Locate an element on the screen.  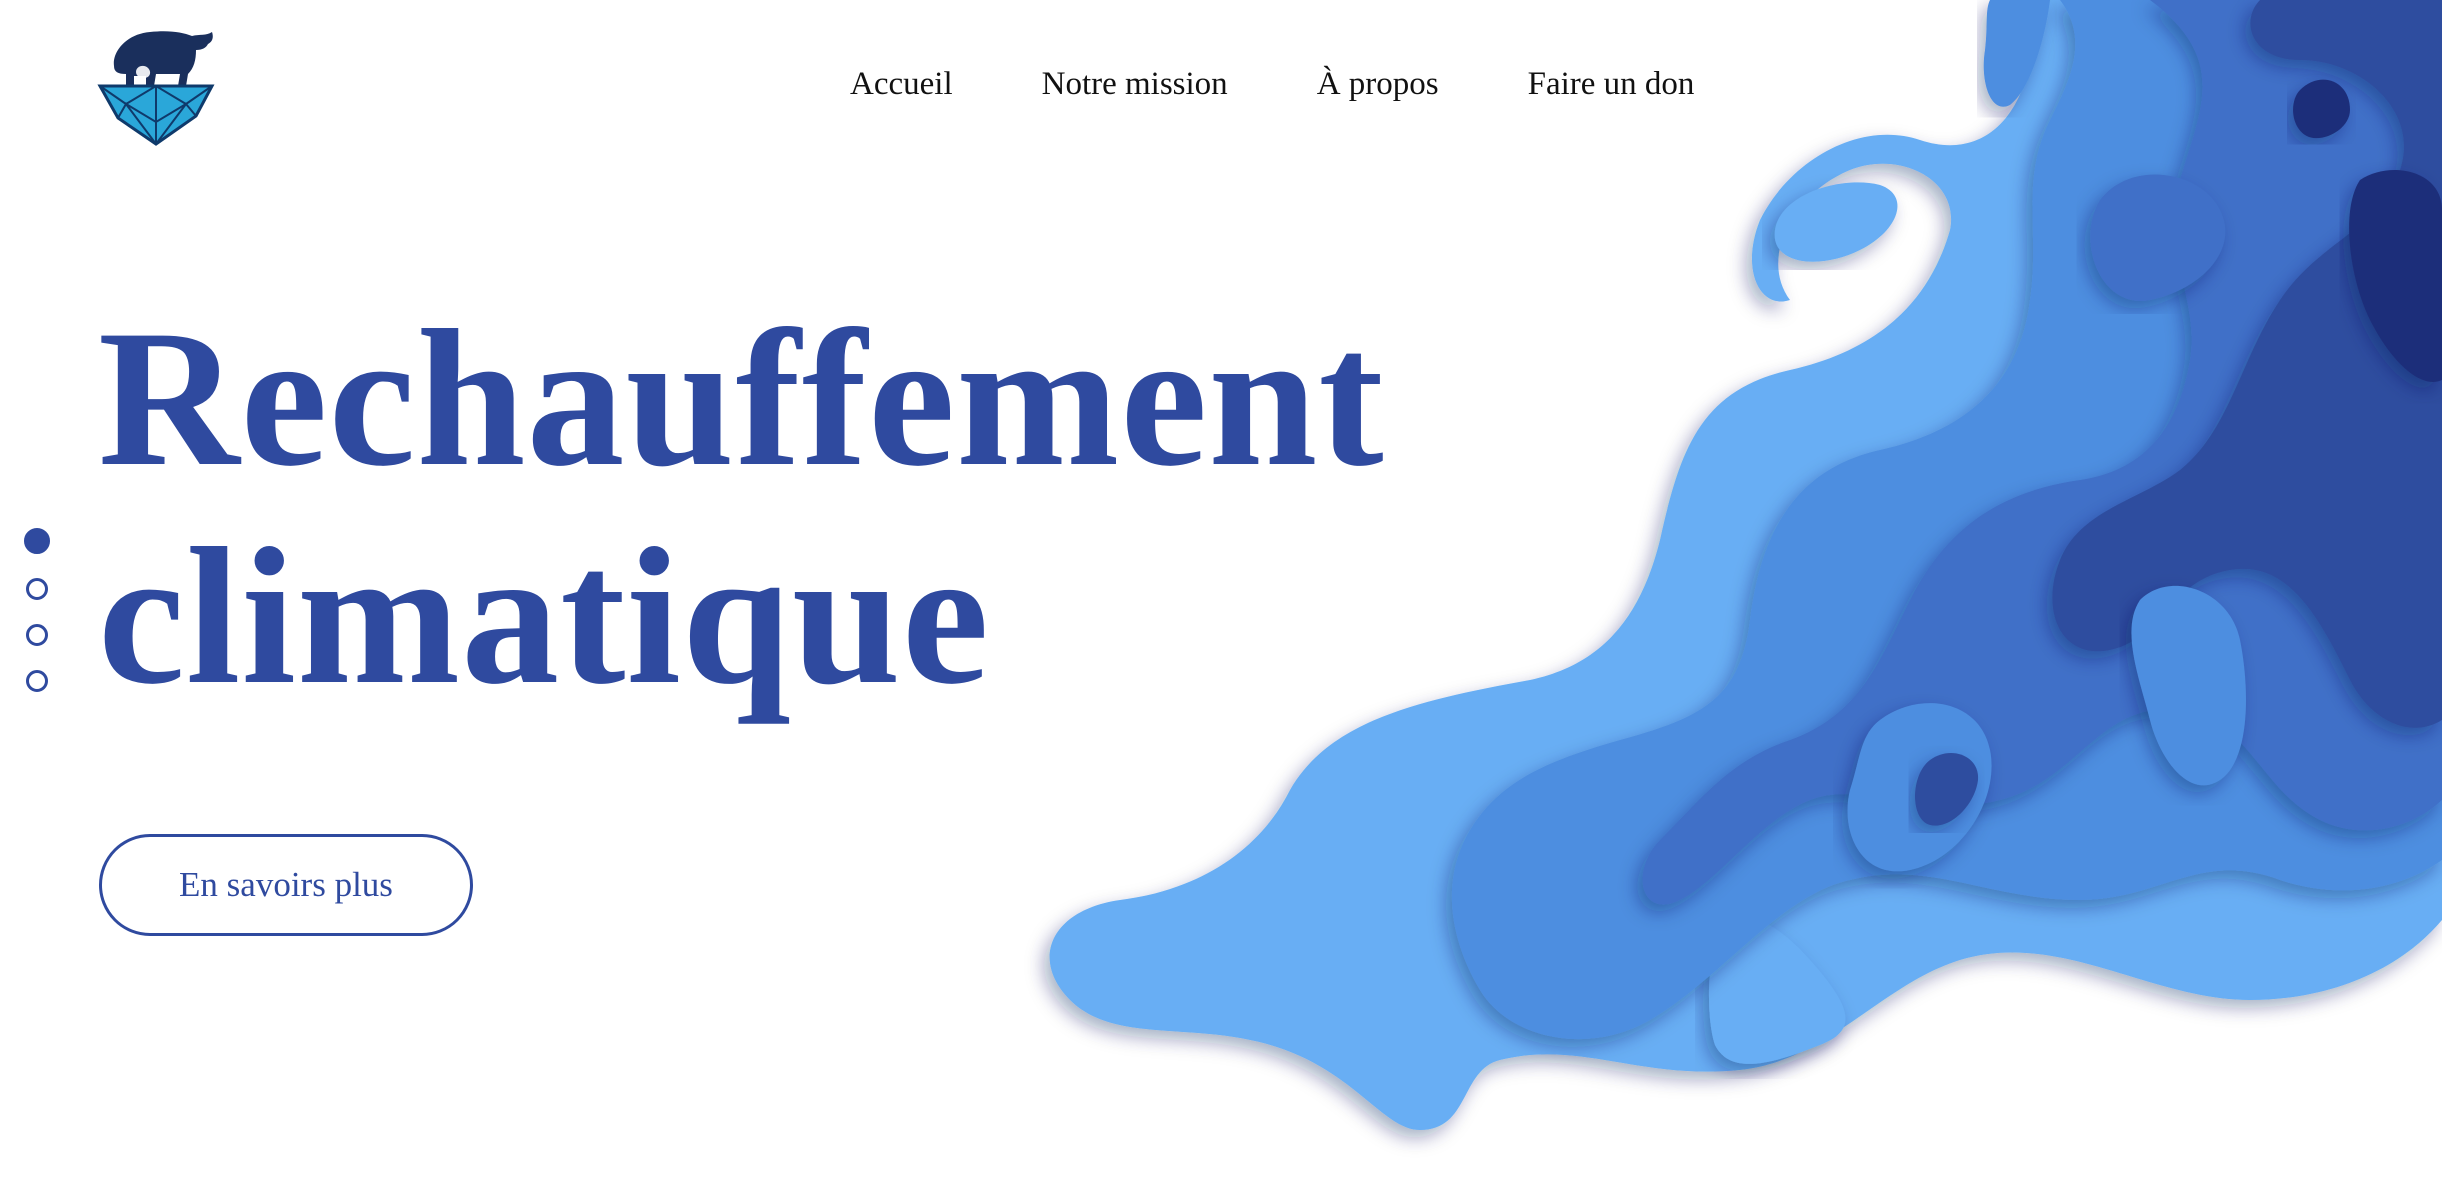
nav-link-notre-mission: Notre mission is located at coordinates (1135, 84).